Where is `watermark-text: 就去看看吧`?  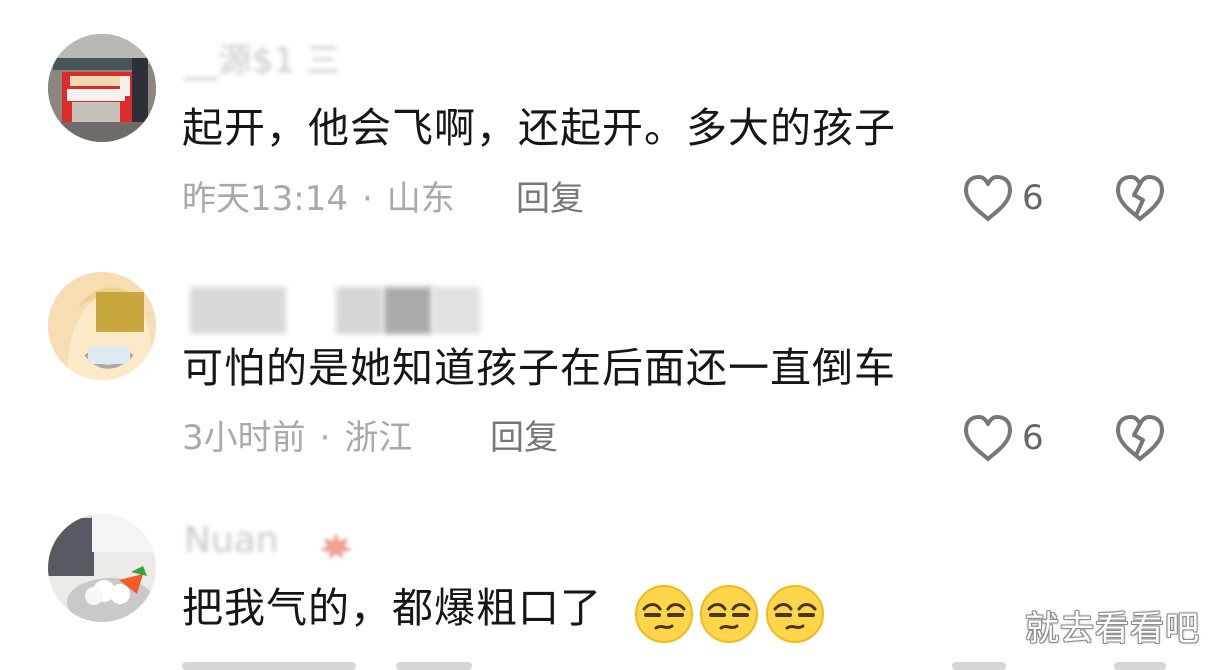
watermark-text: 就去看看吧 is located at coordinates (1112, 629).